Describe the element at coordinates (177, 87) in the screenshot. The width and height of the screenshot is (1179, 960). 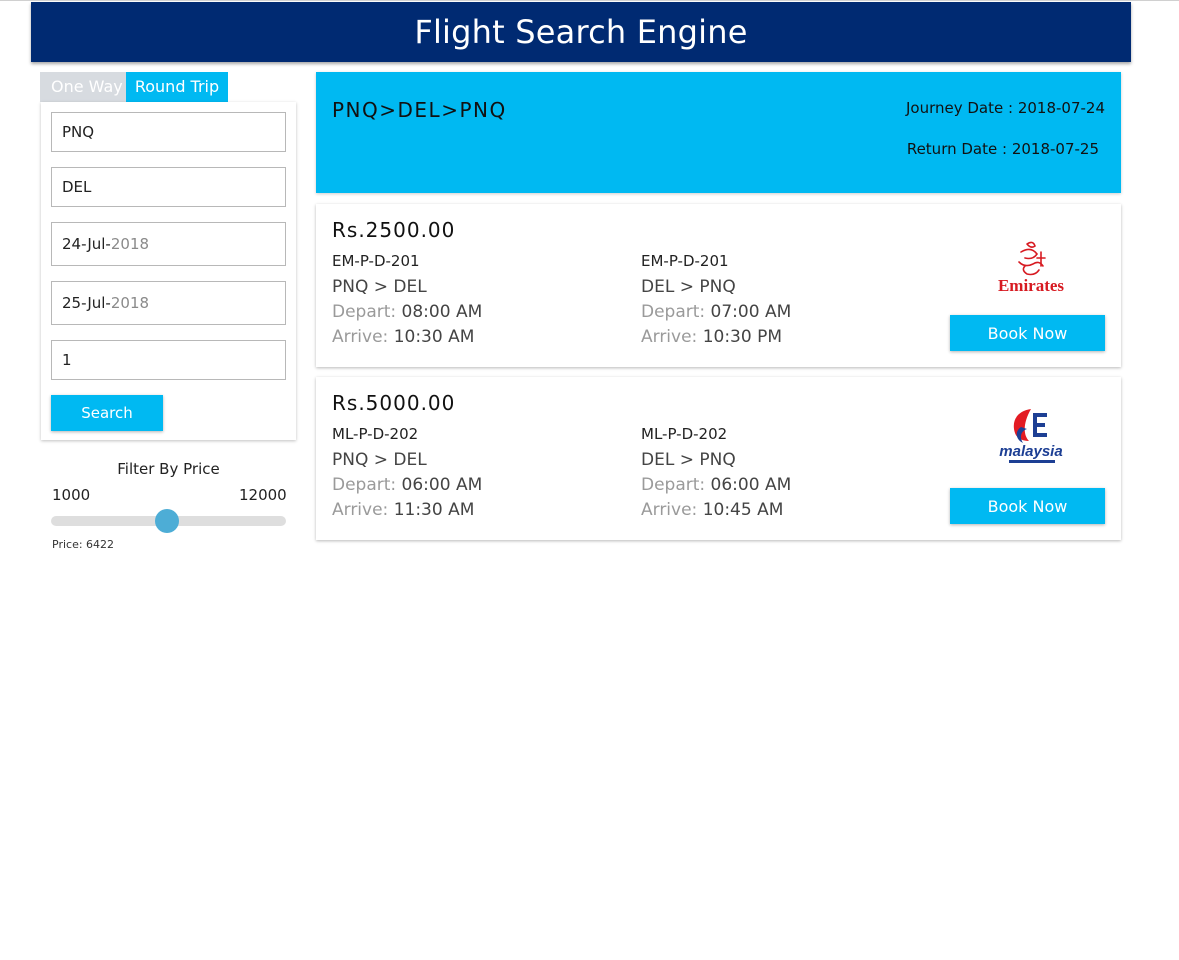
I see `tab-round-trip: Round Trip` at that location.